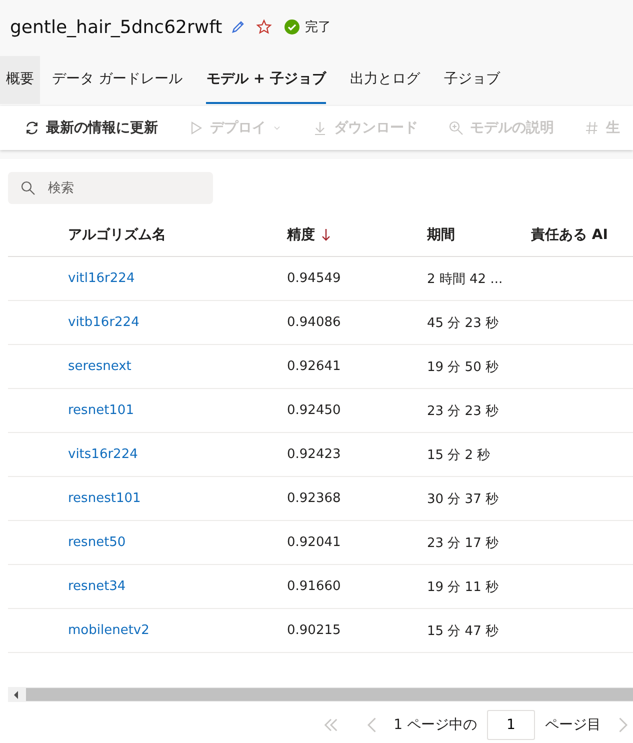 The height and width of the screenshot is (743, 633). What do you see at coordinates (463, 631) in the screenshot?
I see `table-cell-text: 15 分 47 秒` at bounding box center [463, 631].